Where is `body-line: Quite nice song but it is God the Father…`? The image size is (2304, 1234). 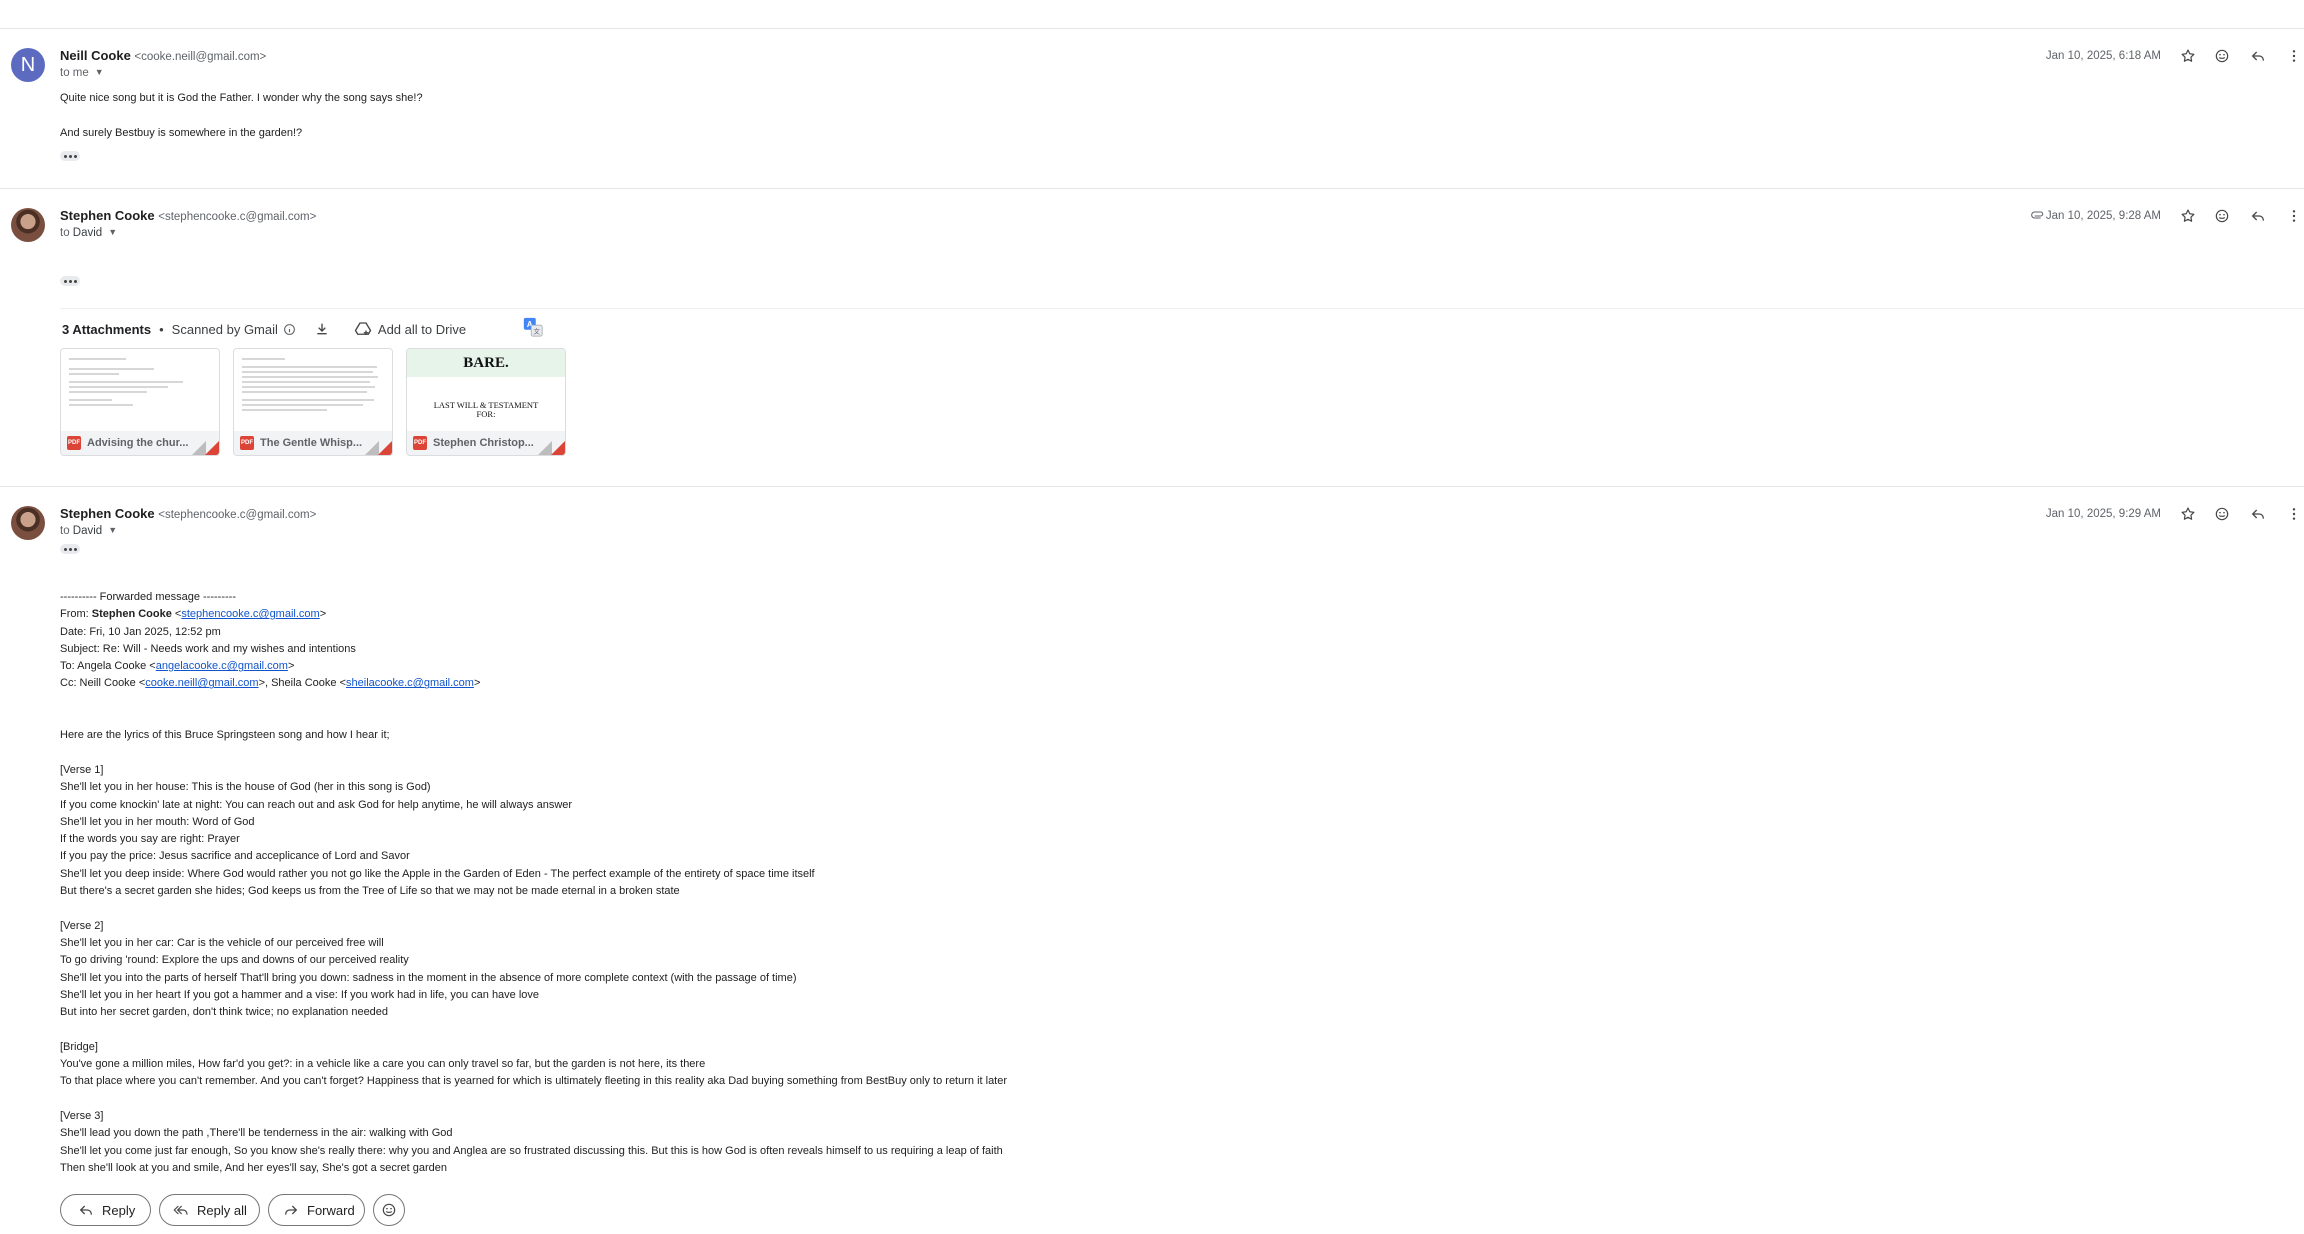 body-line: Quite nice song but it is God the Father… is located at coordinates (241, 98).